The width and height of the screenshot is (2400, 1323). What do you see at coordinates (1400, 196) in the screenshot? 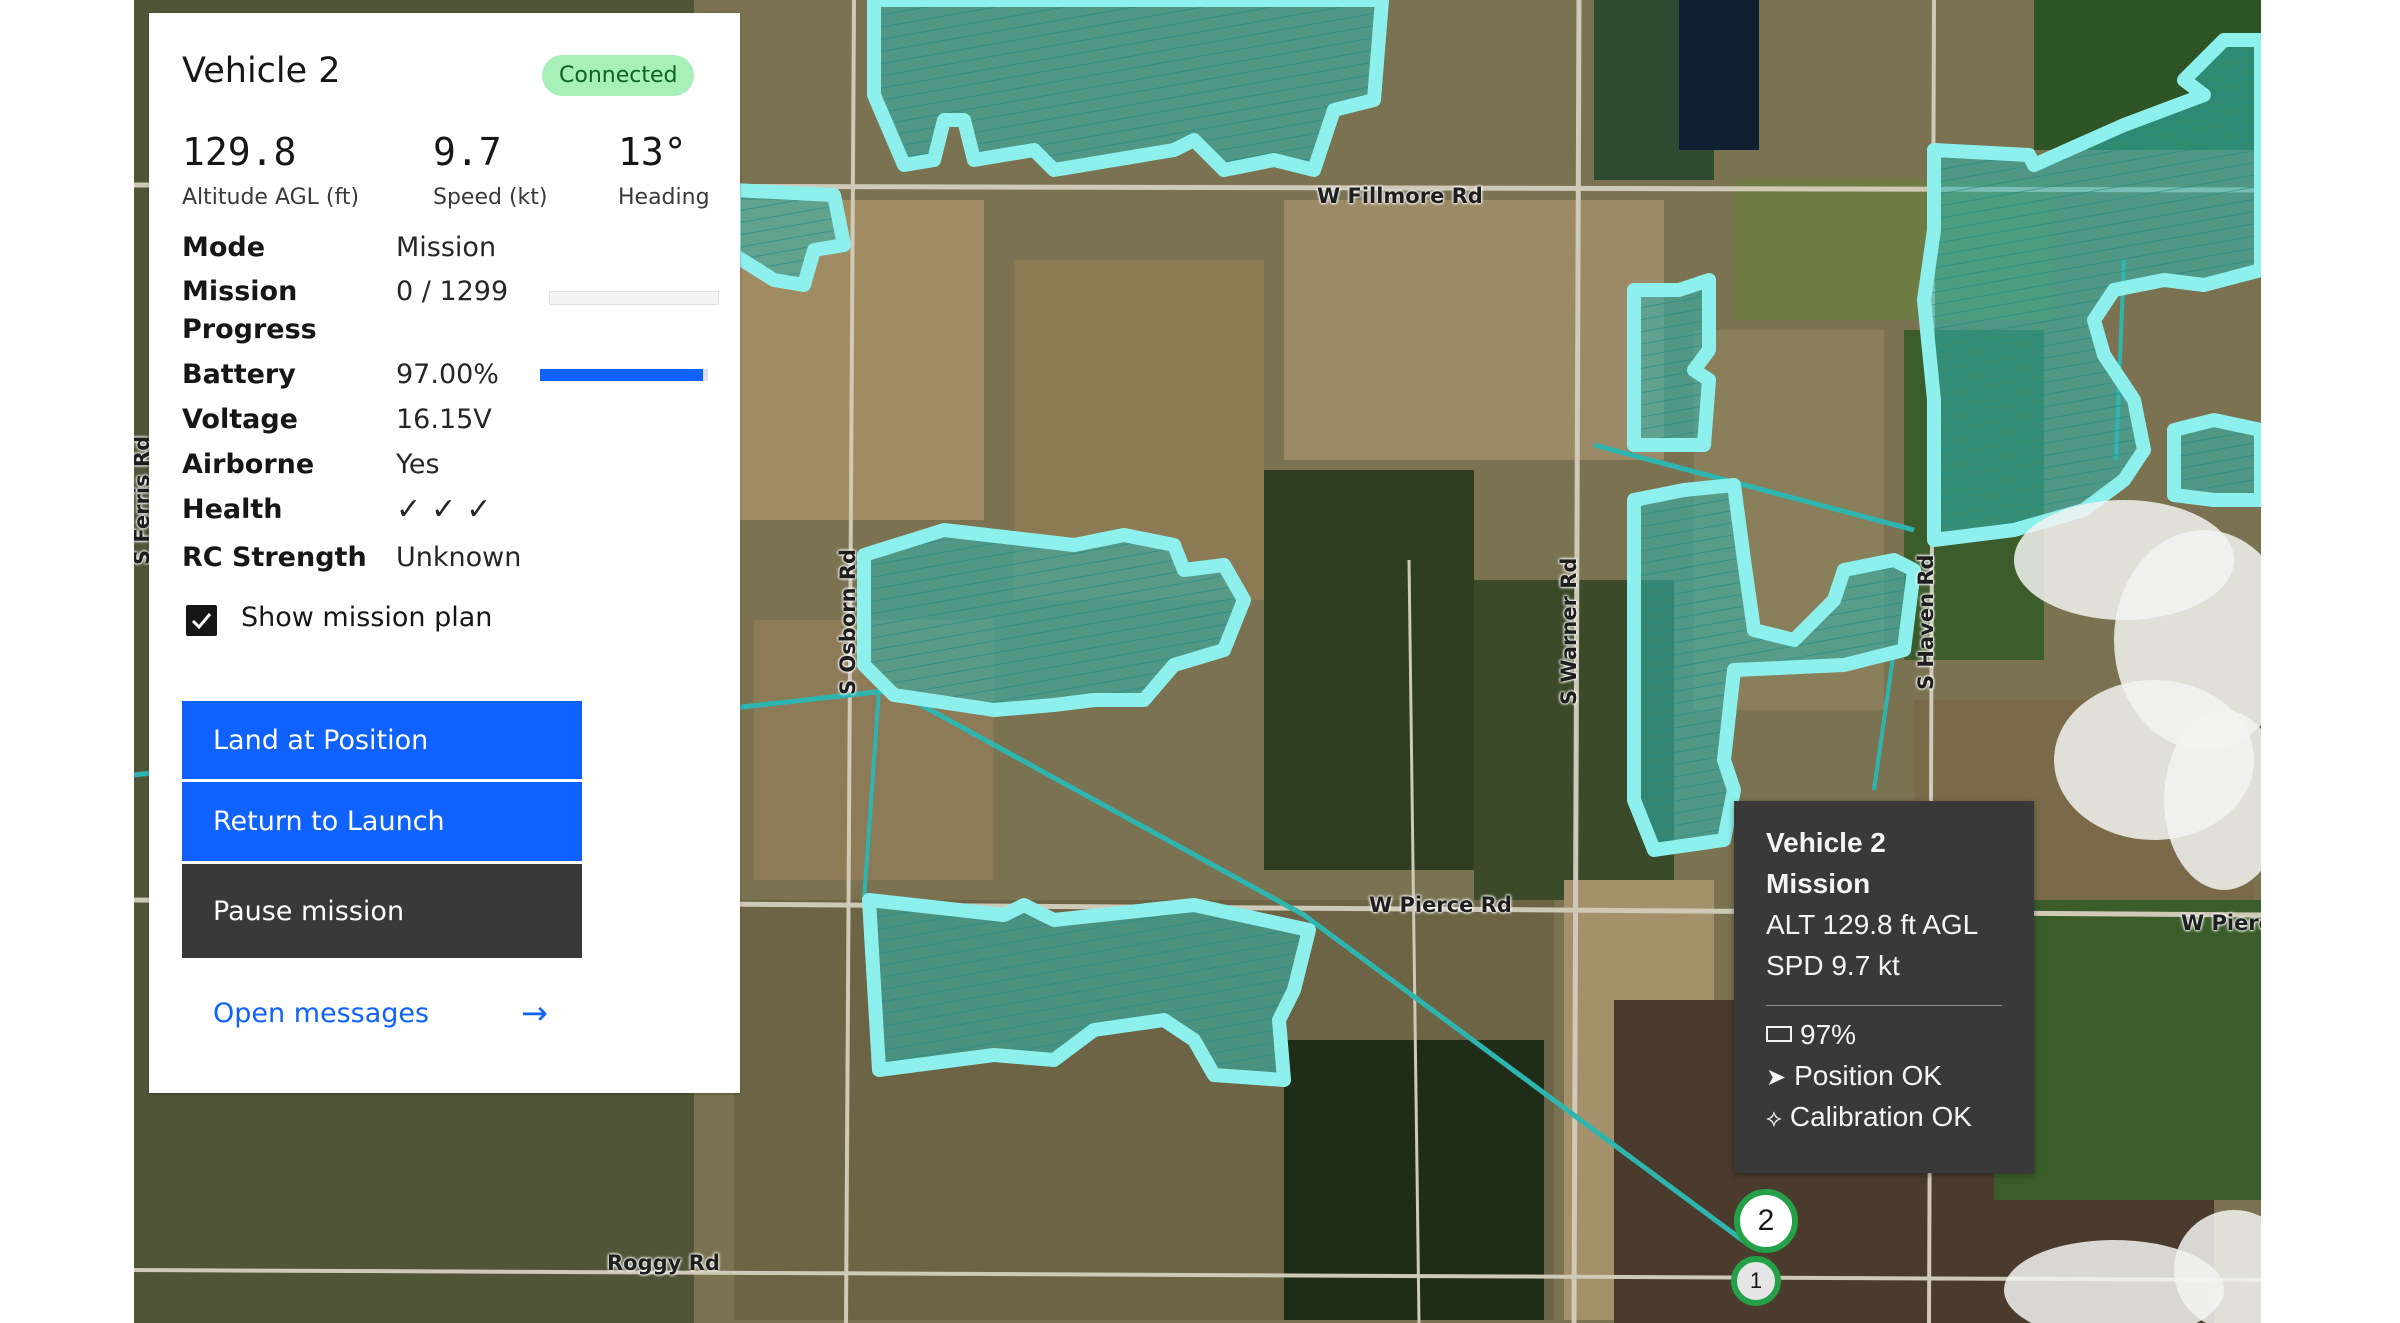
I see `road-label-fillmore: W Fillmore Rd` at bounding box center [1400, 196].